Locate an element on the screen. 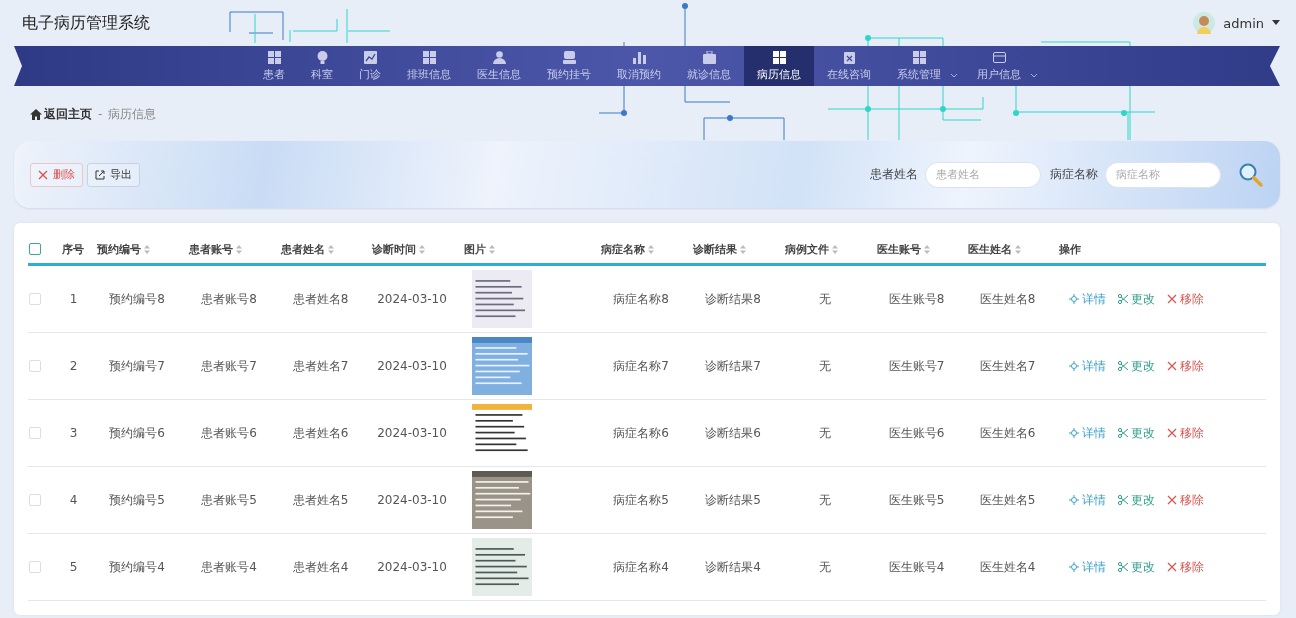 This screenshot has height=618, width=1296. user-name: admin is located at coordinates (1243, 23).